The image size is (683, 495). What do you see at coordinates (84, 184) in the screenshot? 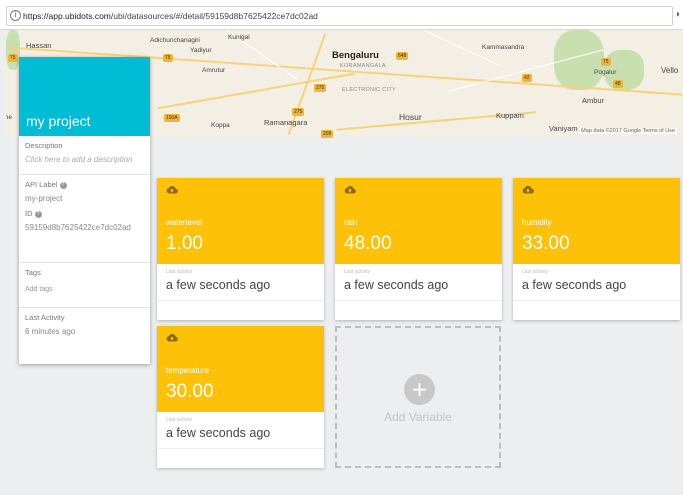
I see `api-label-title: API Label?` at bounding box center [84, 184].